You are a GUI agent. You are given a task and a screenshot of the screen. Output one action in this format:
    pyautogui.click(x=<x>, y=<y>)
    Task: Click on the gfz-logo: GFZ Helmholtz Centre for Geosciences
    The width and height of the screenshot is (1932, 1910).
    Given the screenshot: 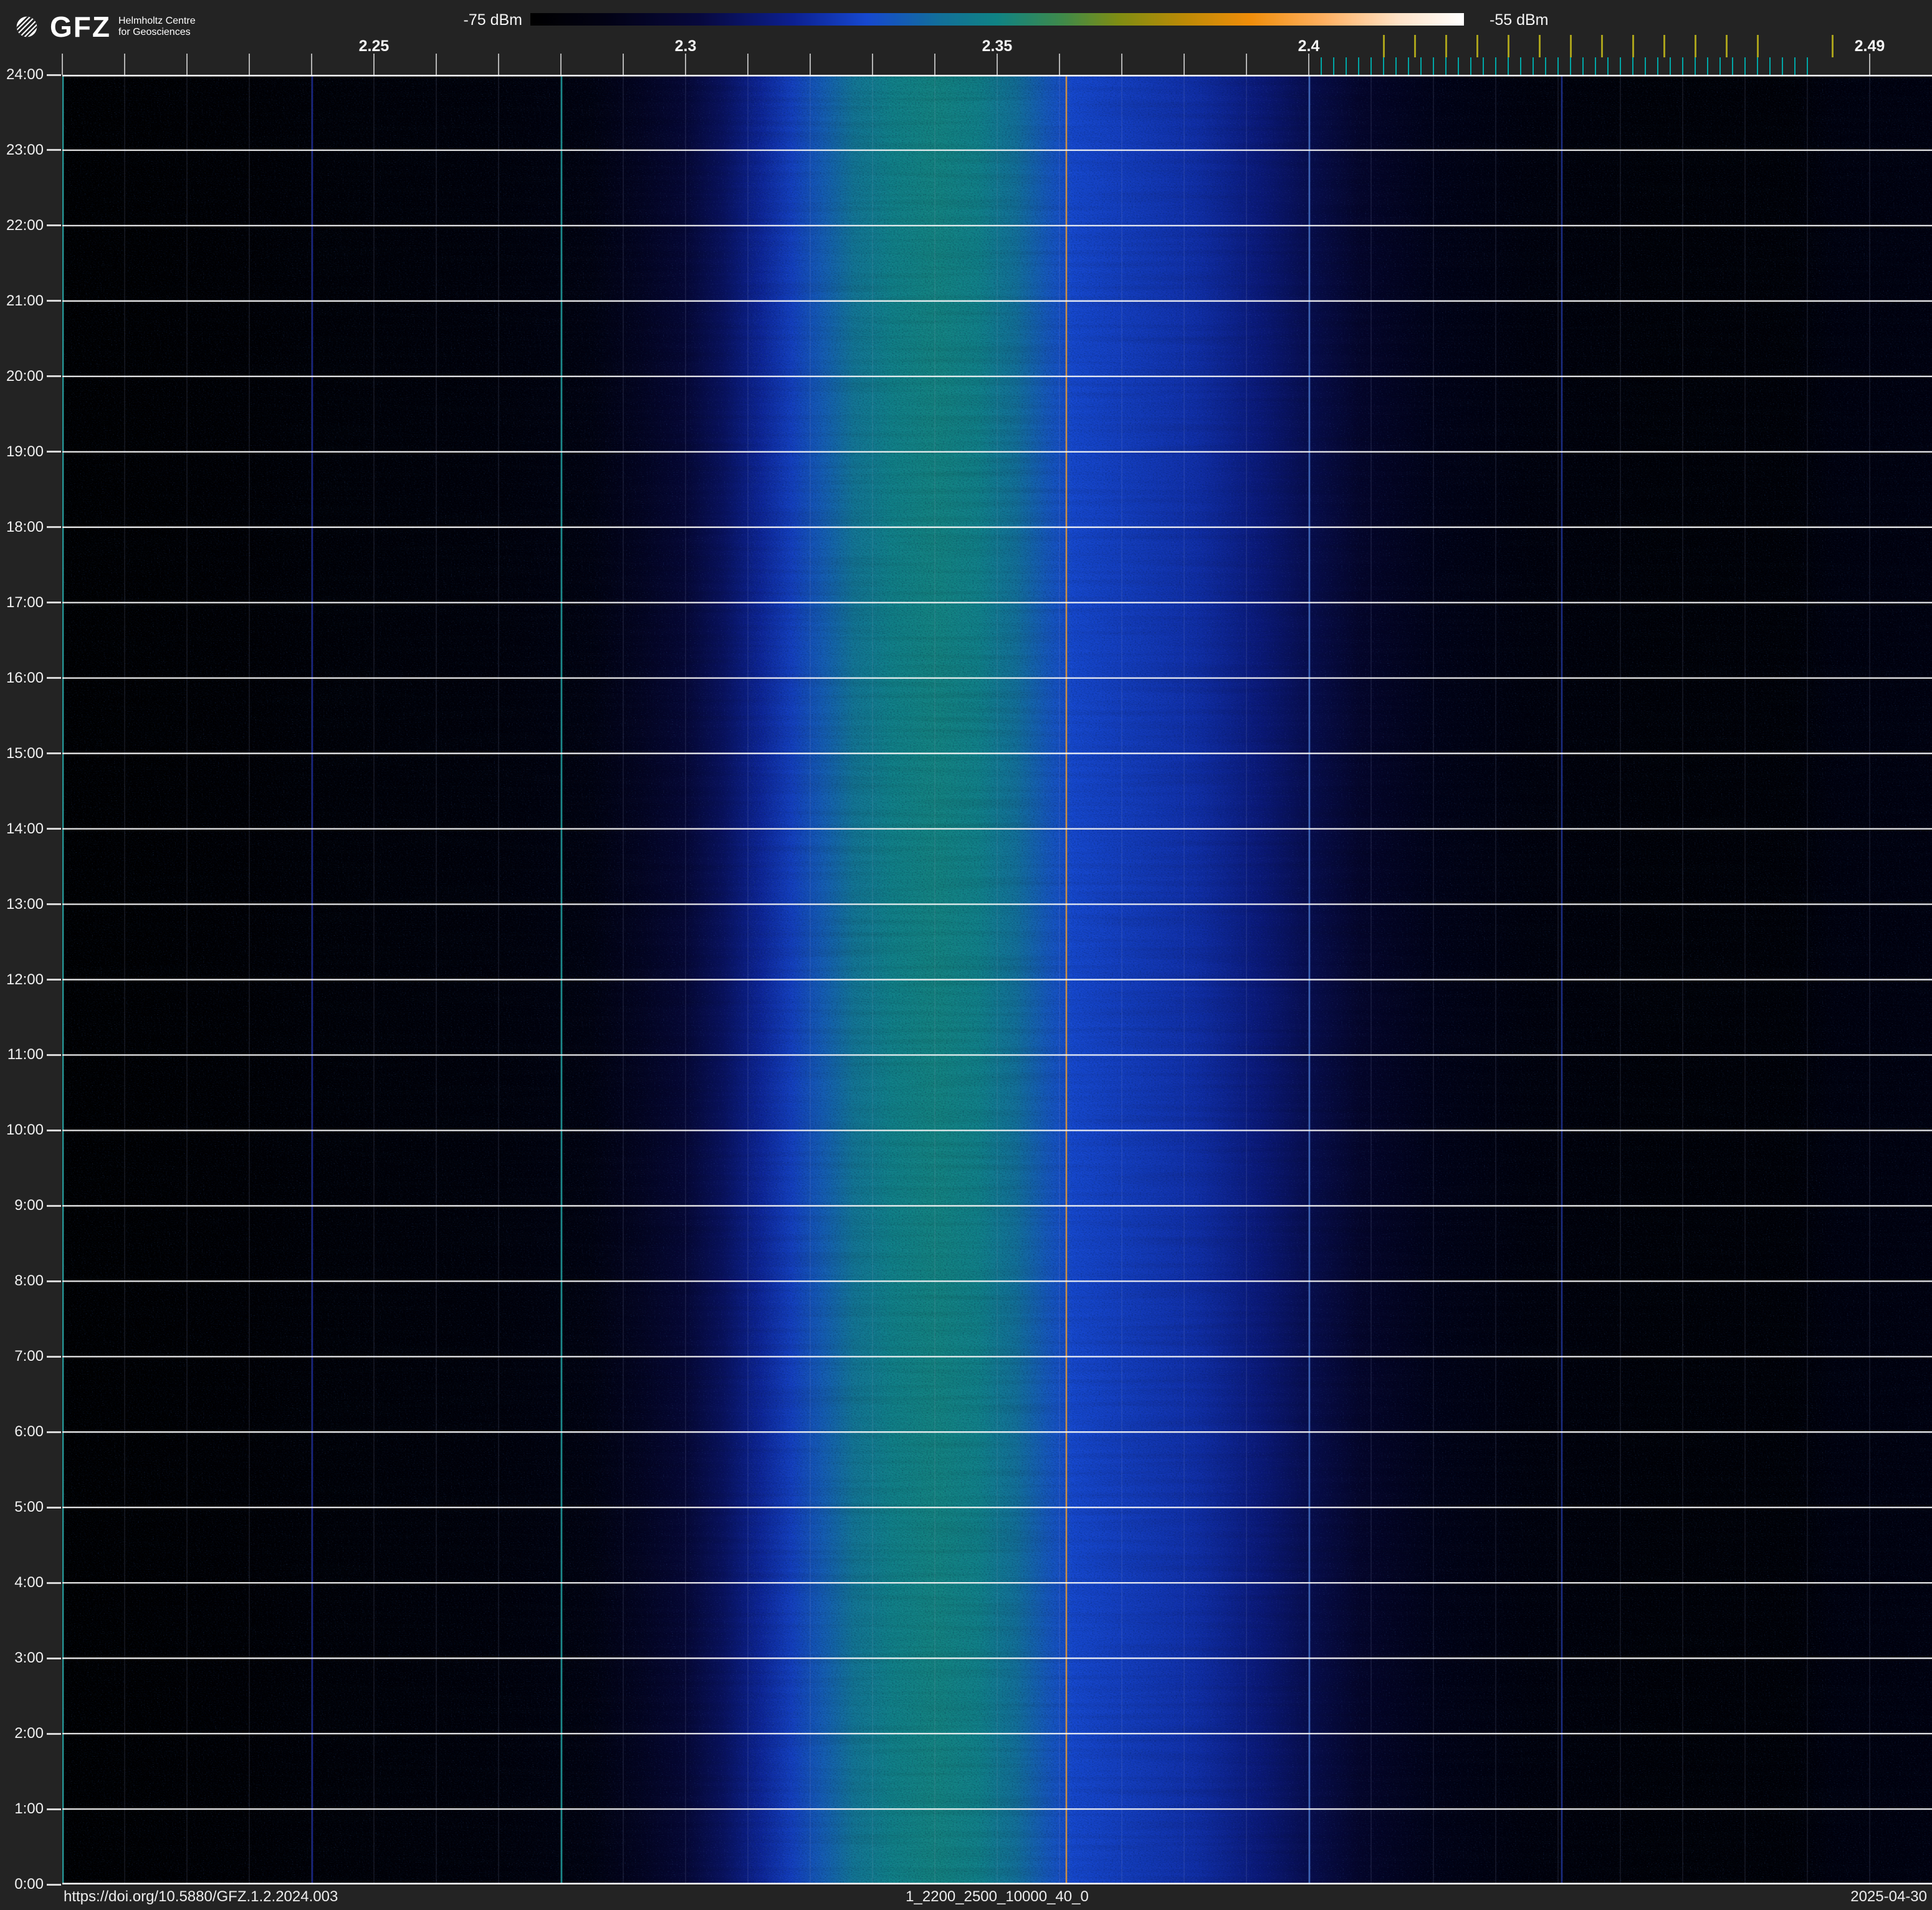 What is the action you would take?
    pyautogui.click(x=103, y=27)
    